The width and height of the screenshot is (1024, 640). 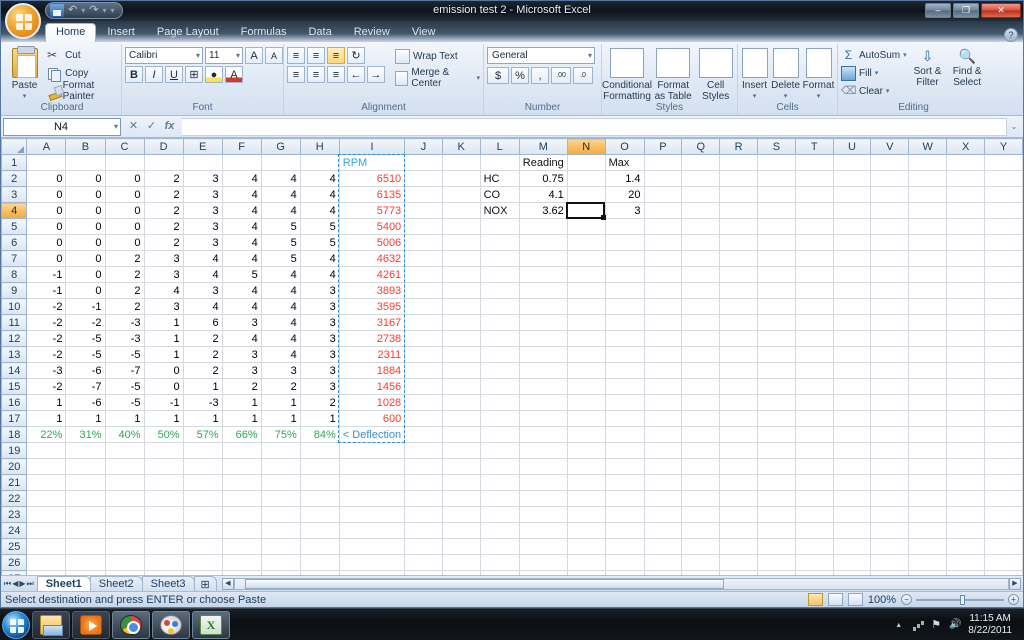 What do you see at coordinates (484, 583) in the screenshot?
I see `hscroll-thumb` at bounding box center [484, 583].